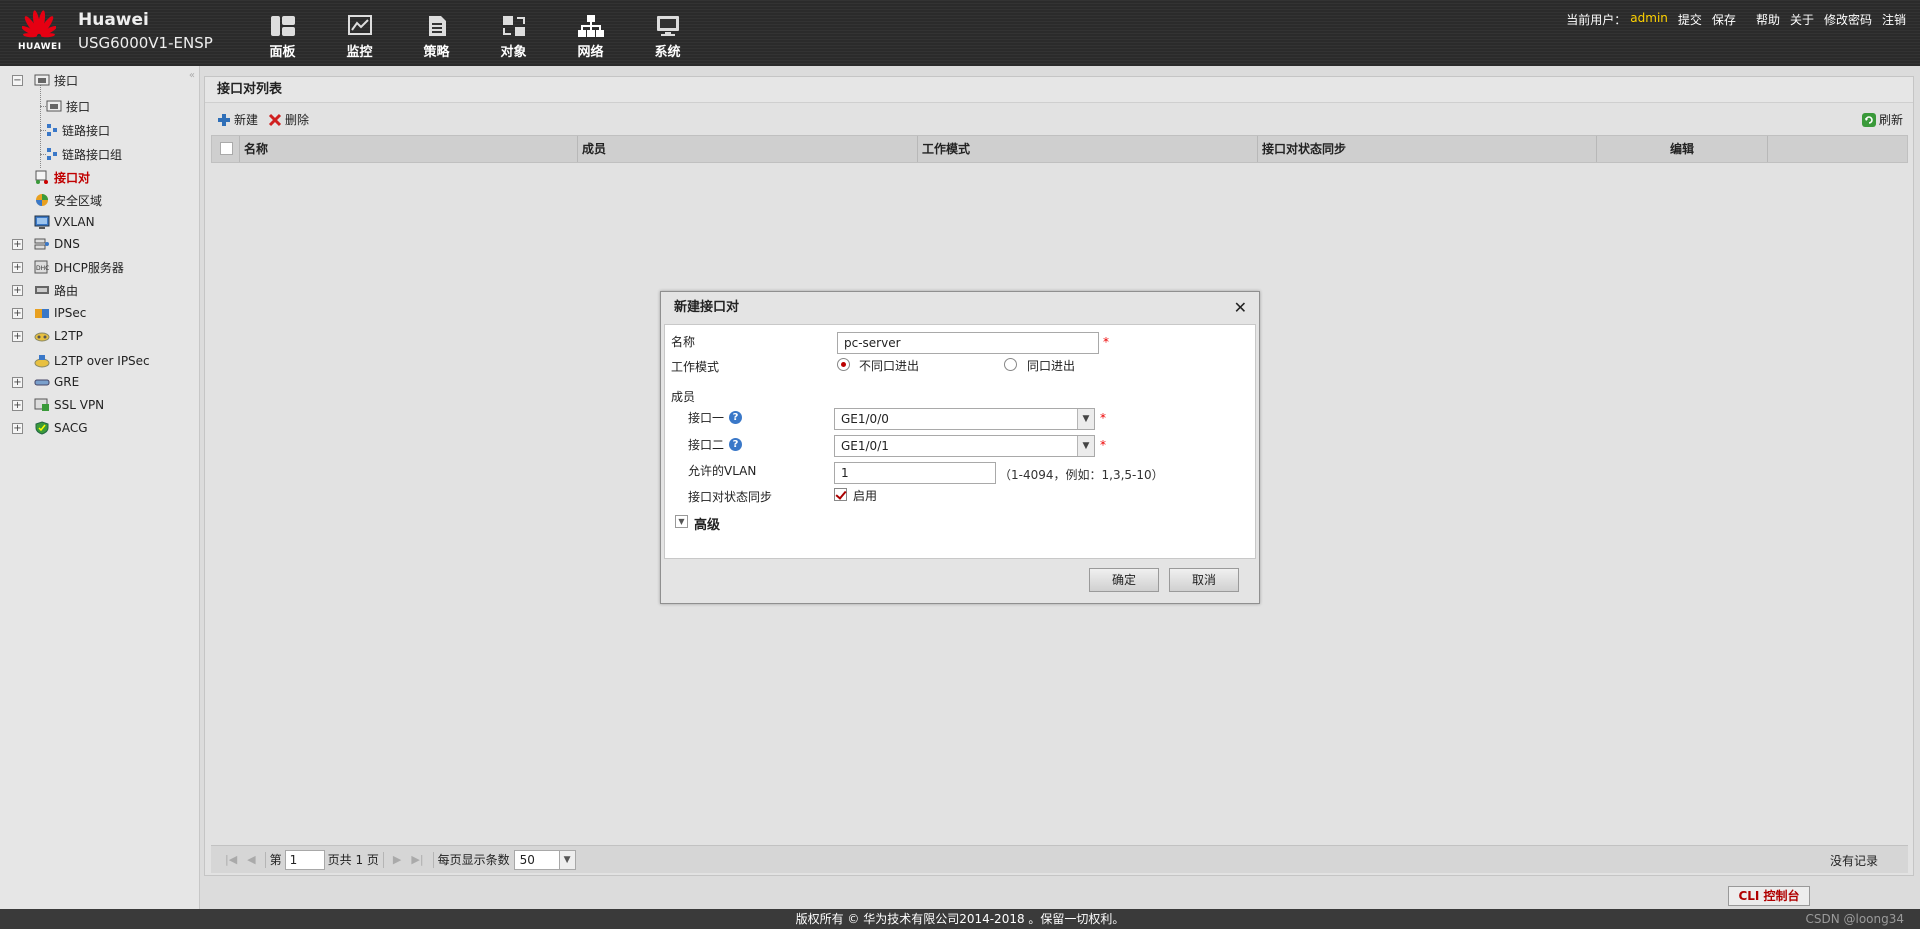  What do you see at coordinates (86, 130) in the screenshot?
I see `sidebar-item-label: 链路接口` at bounding box center [86, 130].